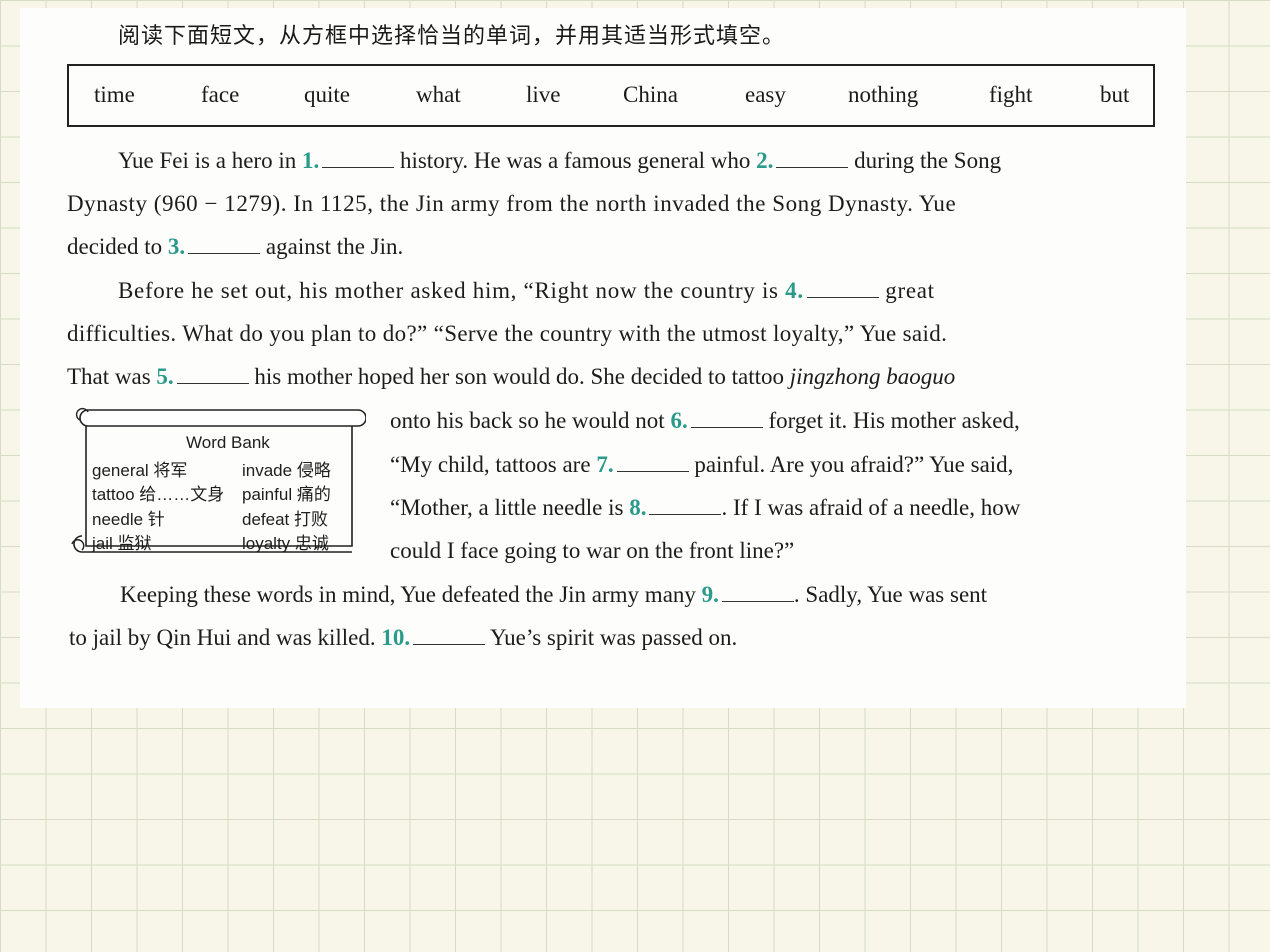 Image resolution: width=1270 pixels, height=952 pixels. I want to click on passage-text: “My child, tattoos are, so click(490, 464).